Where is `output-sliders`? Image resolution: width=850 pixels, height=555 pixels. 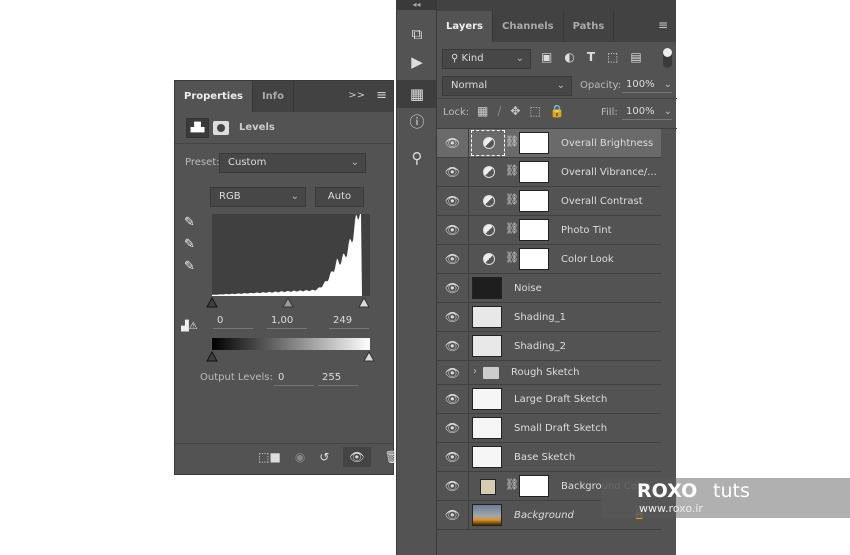
output-sliders is located at coordinates (290, 356).